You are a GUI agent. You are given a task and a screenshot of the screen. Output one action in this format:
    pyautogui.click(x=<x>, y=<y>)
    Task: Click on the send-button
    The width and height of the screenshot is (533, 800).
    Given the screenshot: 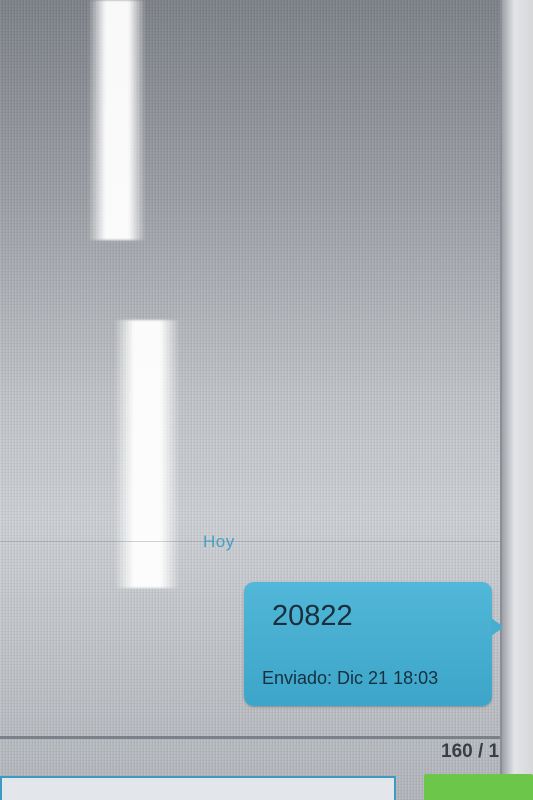 What is the action you would take?
    pyautogui.click(x=478, y=787)
    